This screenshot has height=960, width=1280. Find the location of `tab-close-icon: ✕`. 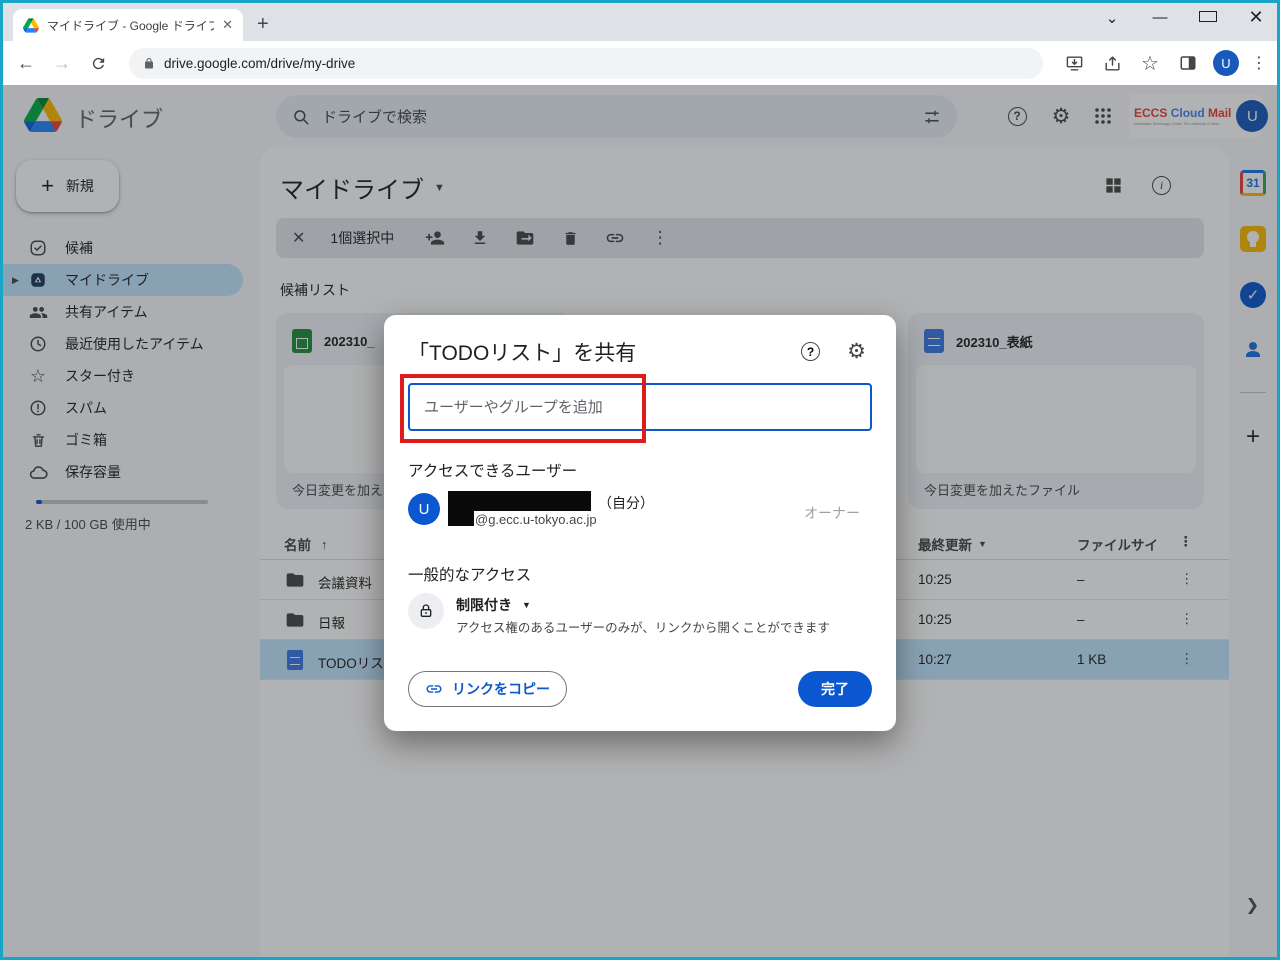

tab-close-icon: ✕ is located at coordinates (227, 25).